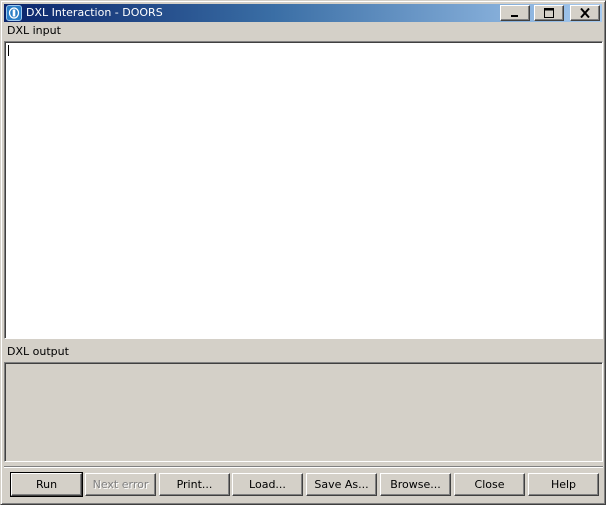  What do you see at coordinates (303, 467) in the screenshot?
I see `button-separator` at bounding box center [303, 467].